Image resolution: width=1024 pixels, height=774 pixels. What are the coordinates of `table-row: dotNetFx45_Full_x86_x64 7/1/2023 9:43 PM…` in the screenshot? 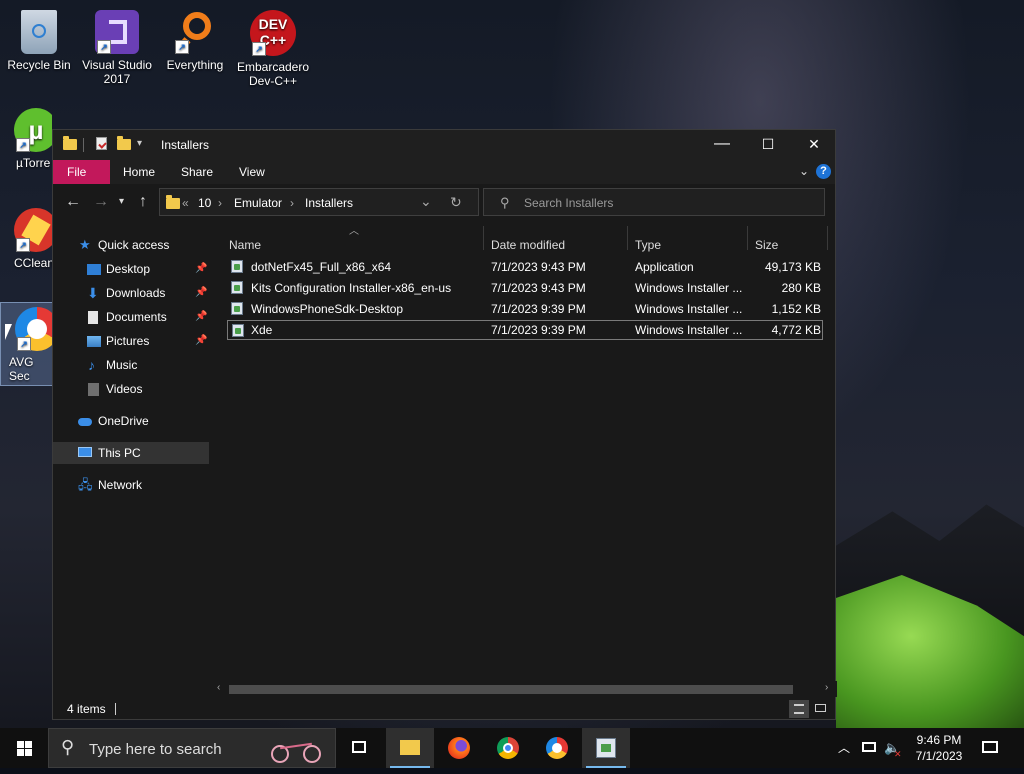 It's located at (525, 267).